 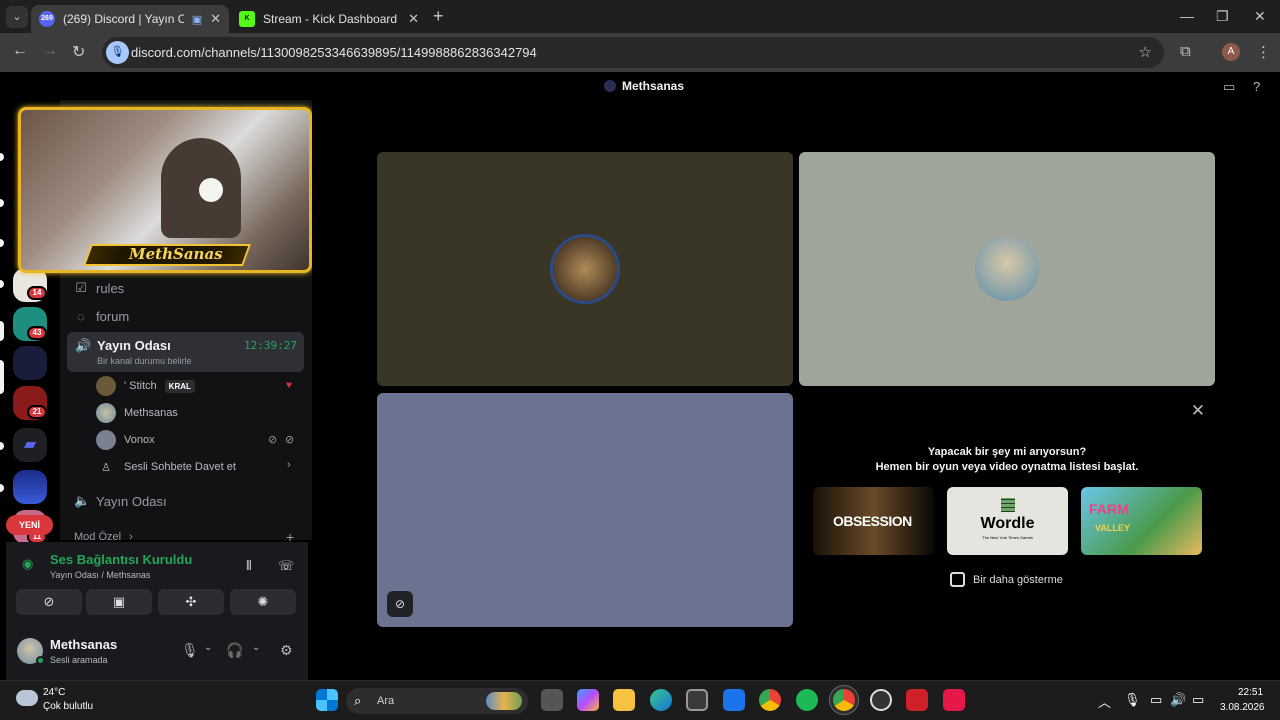 I want to click on close-icon: ✕, so click(x=1198, y=411).